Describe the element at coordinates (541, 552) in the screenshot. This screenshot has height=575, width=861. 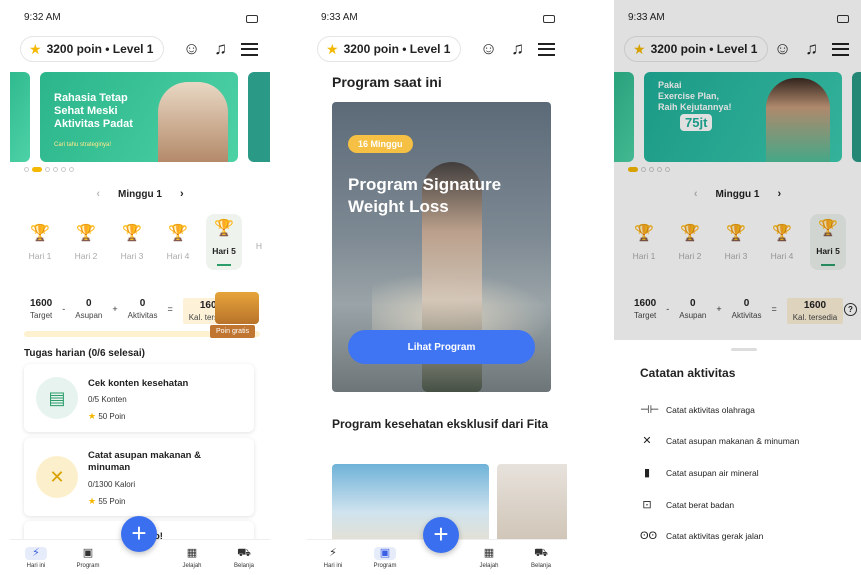
I see `cart-icon: ⛟` at that location.